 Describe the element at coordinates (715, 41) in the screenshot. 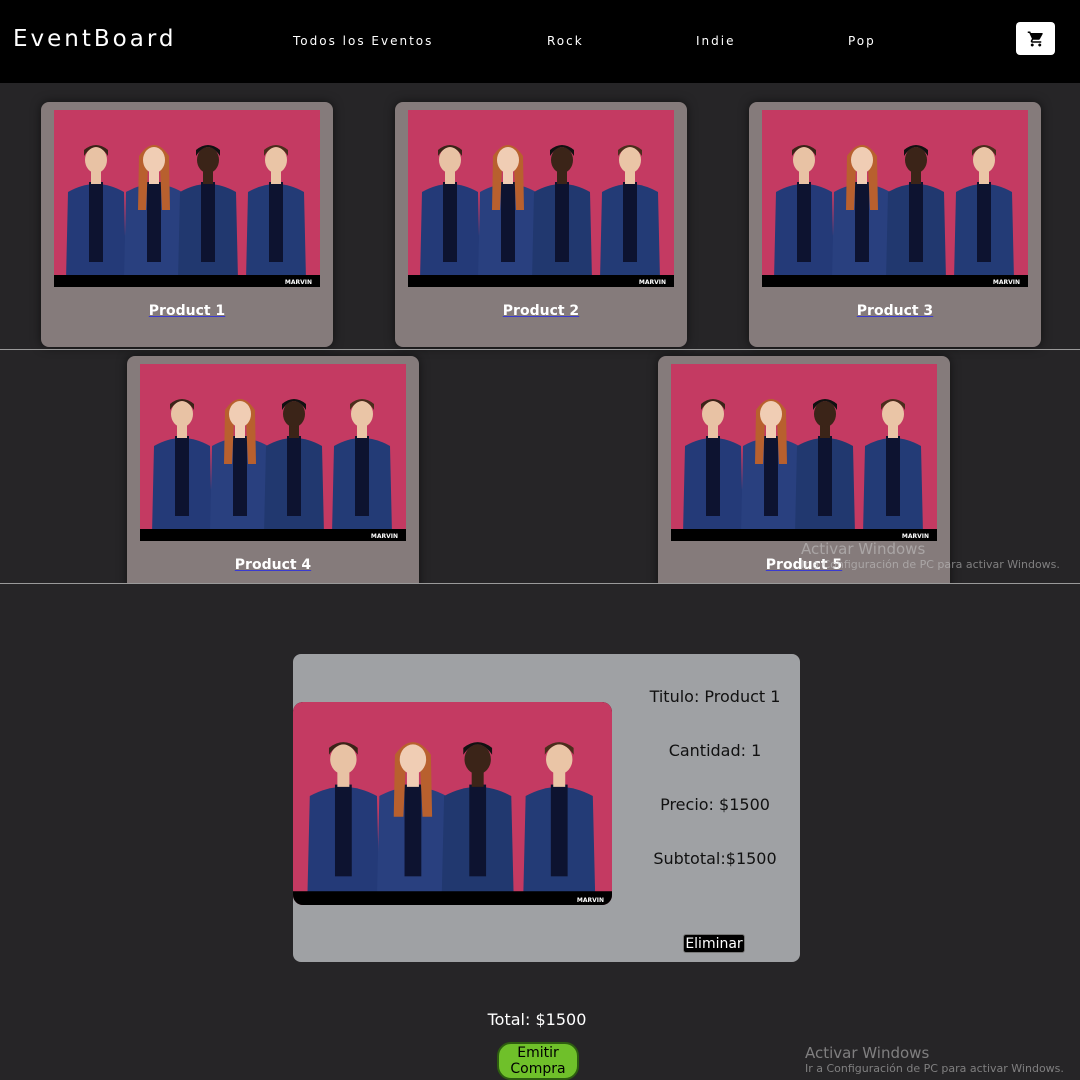

I see `nav-link-indie: Indie` at that location.